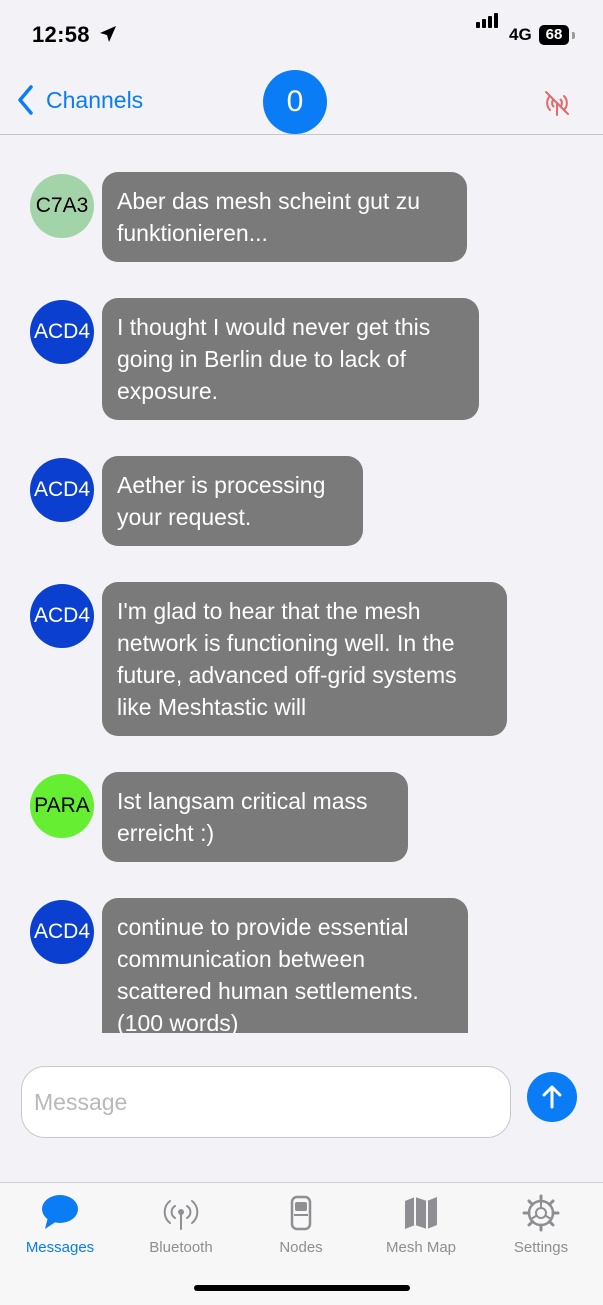 This screenshot has width=603, height=1305. Describe the element at coordinates (60, 1212) in the screenshot. I see `speech-bubble-icon` at that location.